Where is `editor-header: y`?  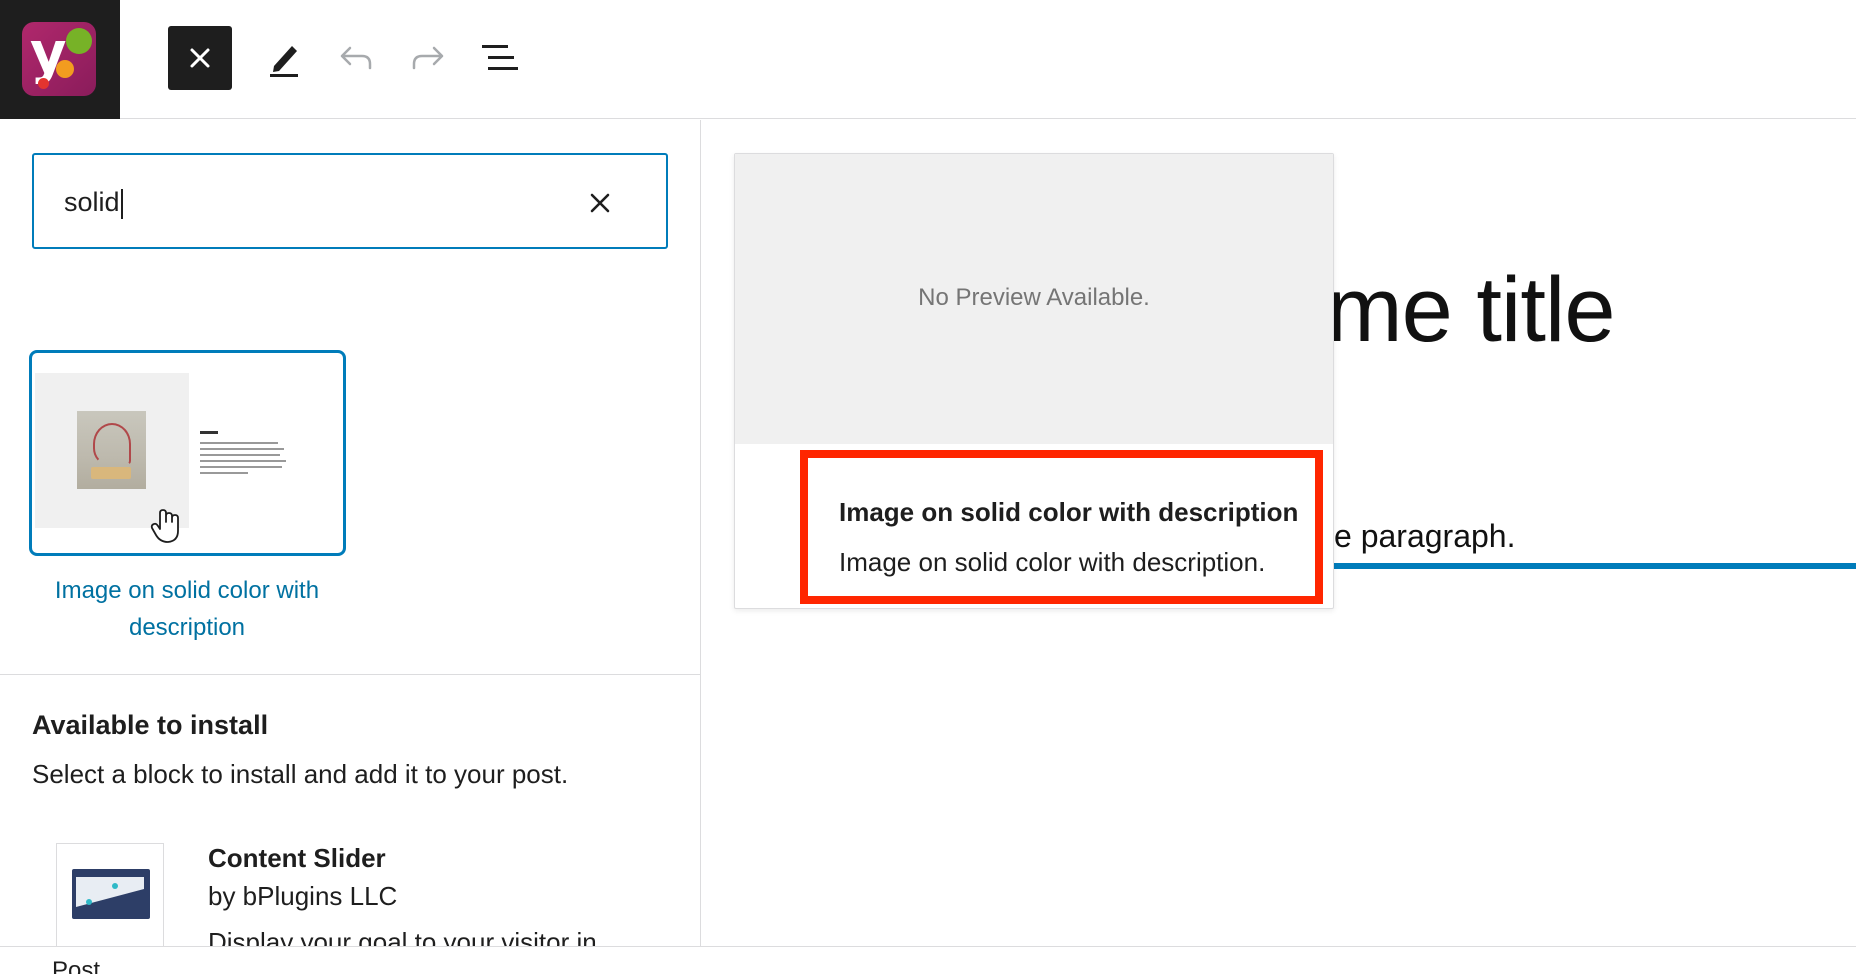
editor-header: y is located at coordinates (928, 59).